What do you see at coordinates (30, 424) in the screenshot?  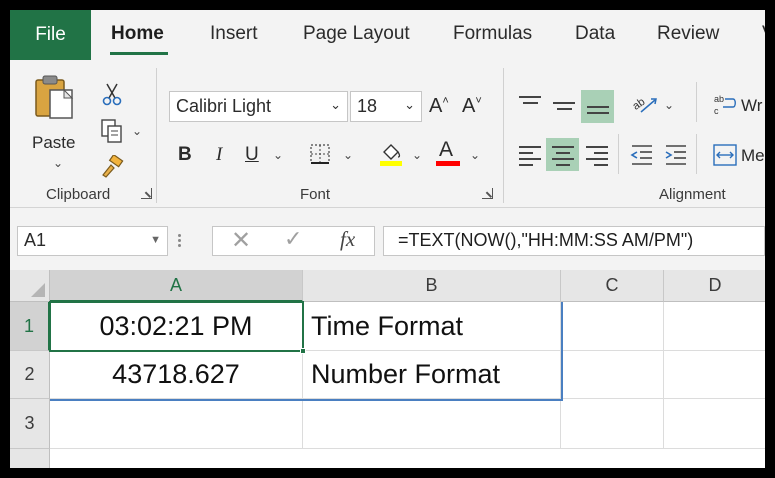 I see `row-header-3: 3` at bounding box center [30, 424].